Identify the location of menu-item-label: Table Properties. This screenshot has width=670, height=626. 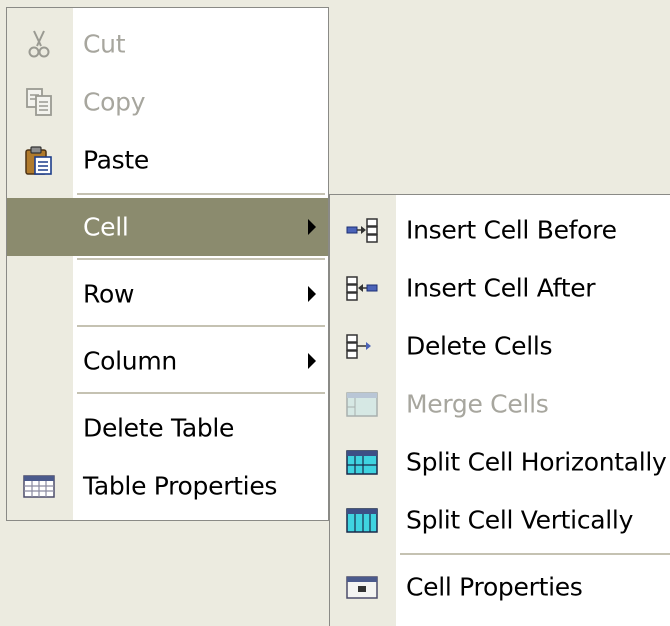
(180, 486).